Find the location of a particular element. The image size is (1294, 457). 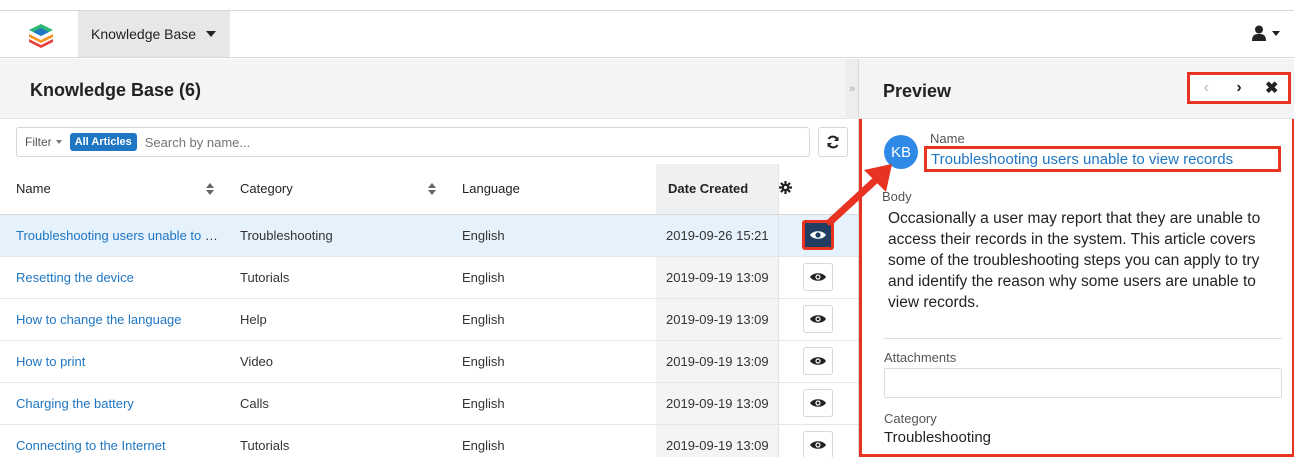

top-nav: Knowledge Base is located at coordinates (647, 34).